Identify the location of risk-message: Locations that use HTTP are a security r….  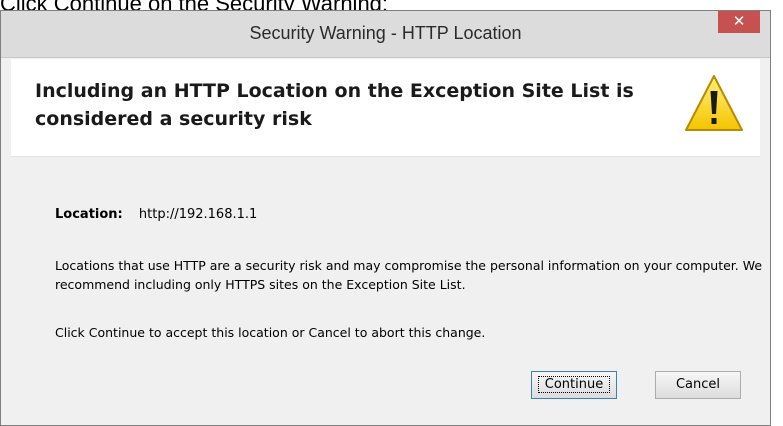
(409, 275).